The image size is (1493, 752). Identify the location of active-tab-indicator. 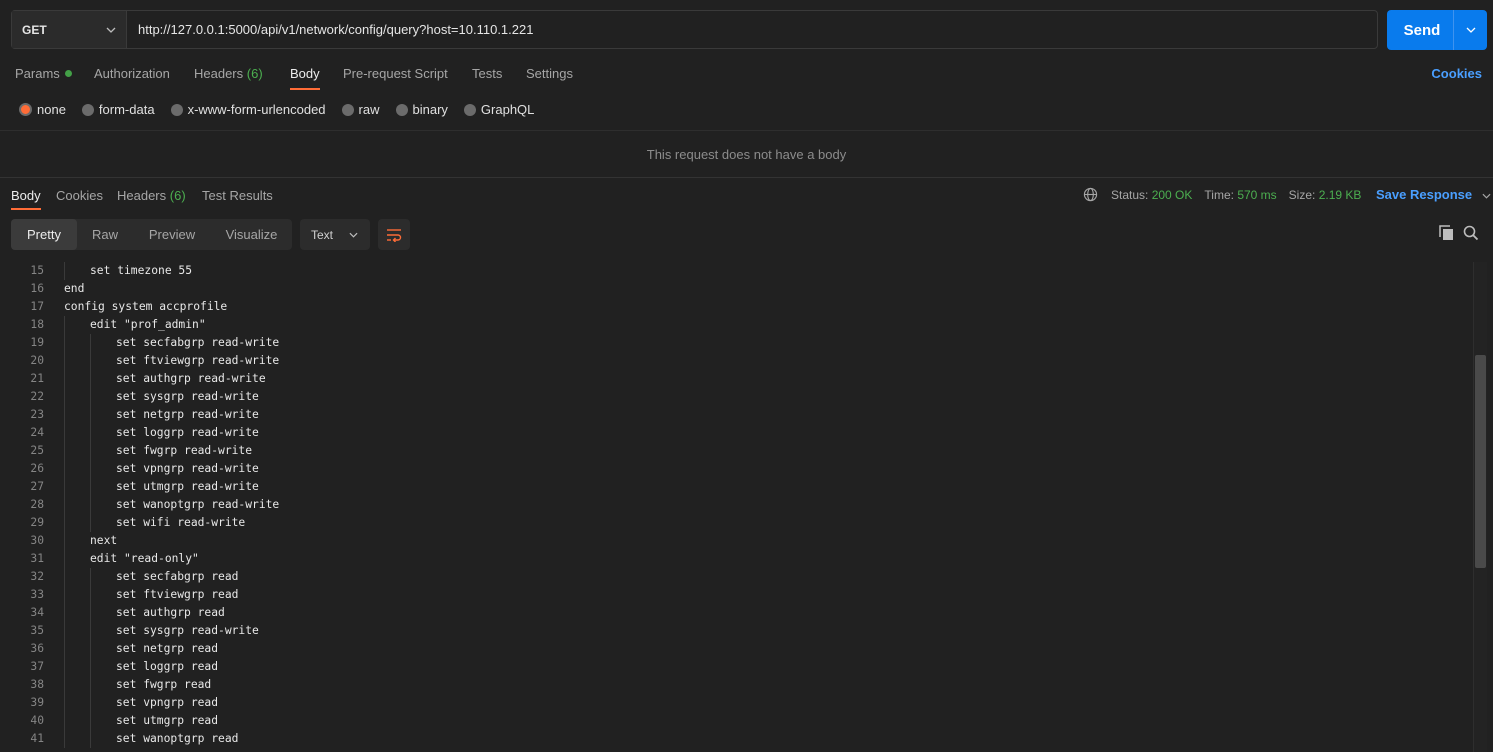
(305, 89).